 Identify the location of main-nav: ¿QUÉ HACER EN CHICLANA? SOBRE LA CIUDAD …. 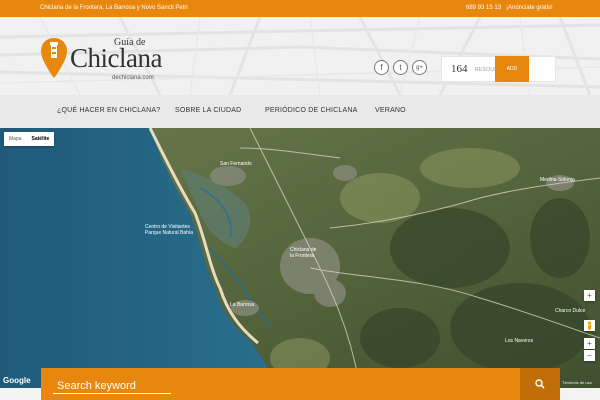
(300, 111).